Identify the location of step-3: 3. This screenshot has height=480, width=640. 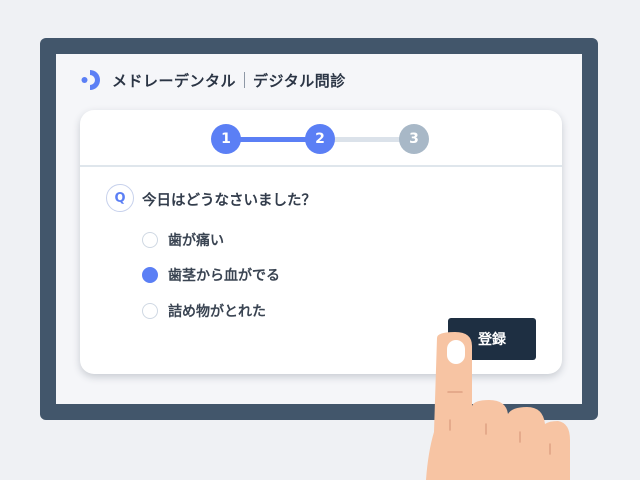
(414, 139).